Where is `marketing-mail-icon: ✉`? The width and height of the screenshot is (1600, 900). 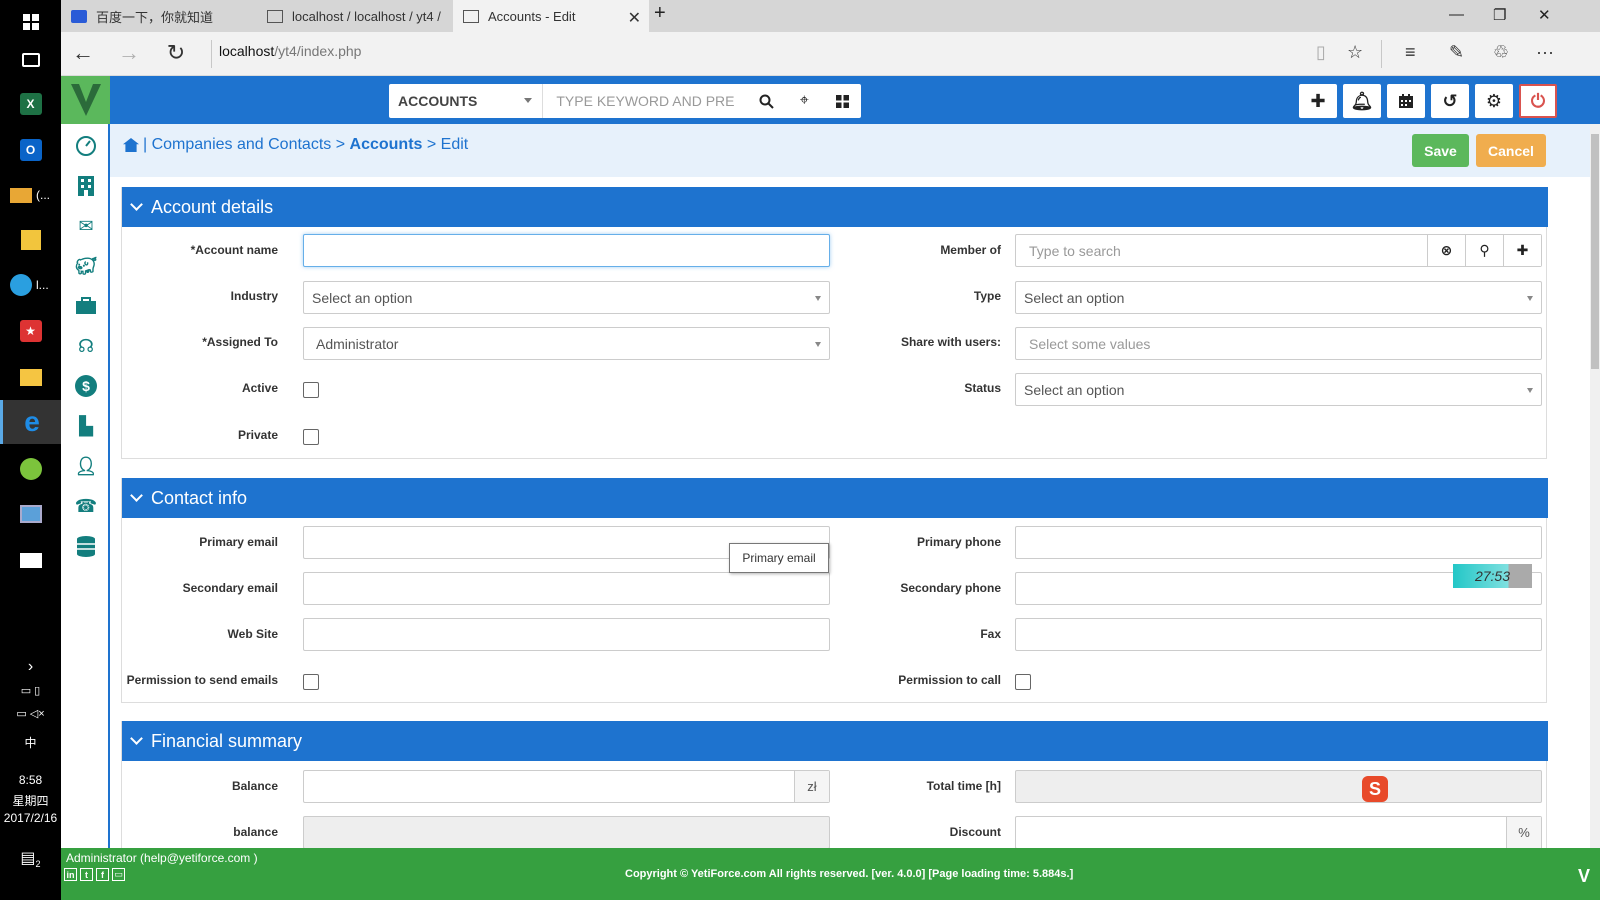 marketing-mail-icon: ✉ is located at coordinates (86, 226).